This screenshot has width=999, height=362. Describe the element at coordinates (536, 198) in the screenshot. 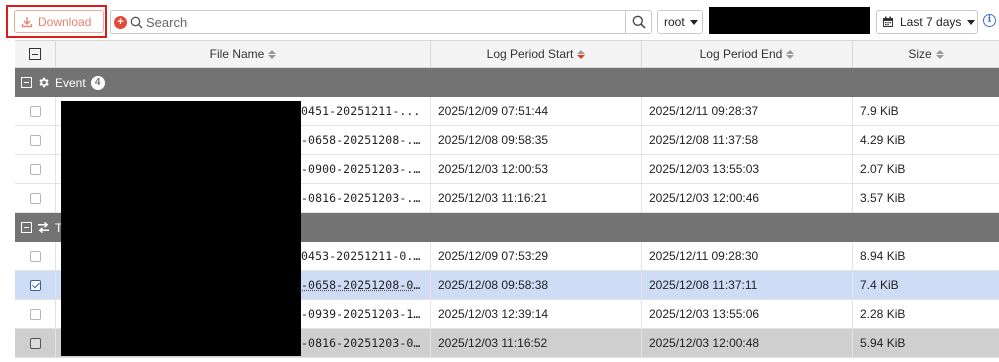

I see `log-start-cell: 2025/12/03 11:16:21` at that location.